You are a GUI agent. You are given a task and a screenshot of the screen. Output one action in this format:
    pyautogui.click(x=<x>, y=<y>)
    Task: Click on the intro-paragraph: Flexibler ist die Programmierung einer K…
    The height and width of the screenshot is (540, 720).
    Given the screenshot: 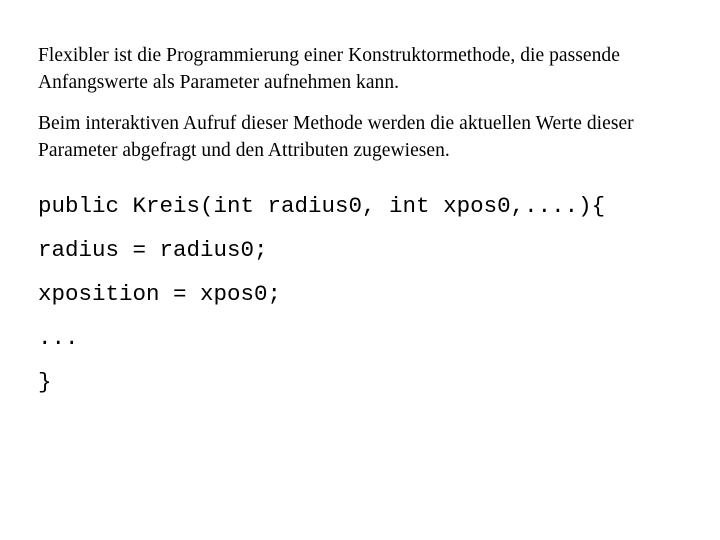 What is the action you would take?
    pyautogui.click(x=329, y=69)
    